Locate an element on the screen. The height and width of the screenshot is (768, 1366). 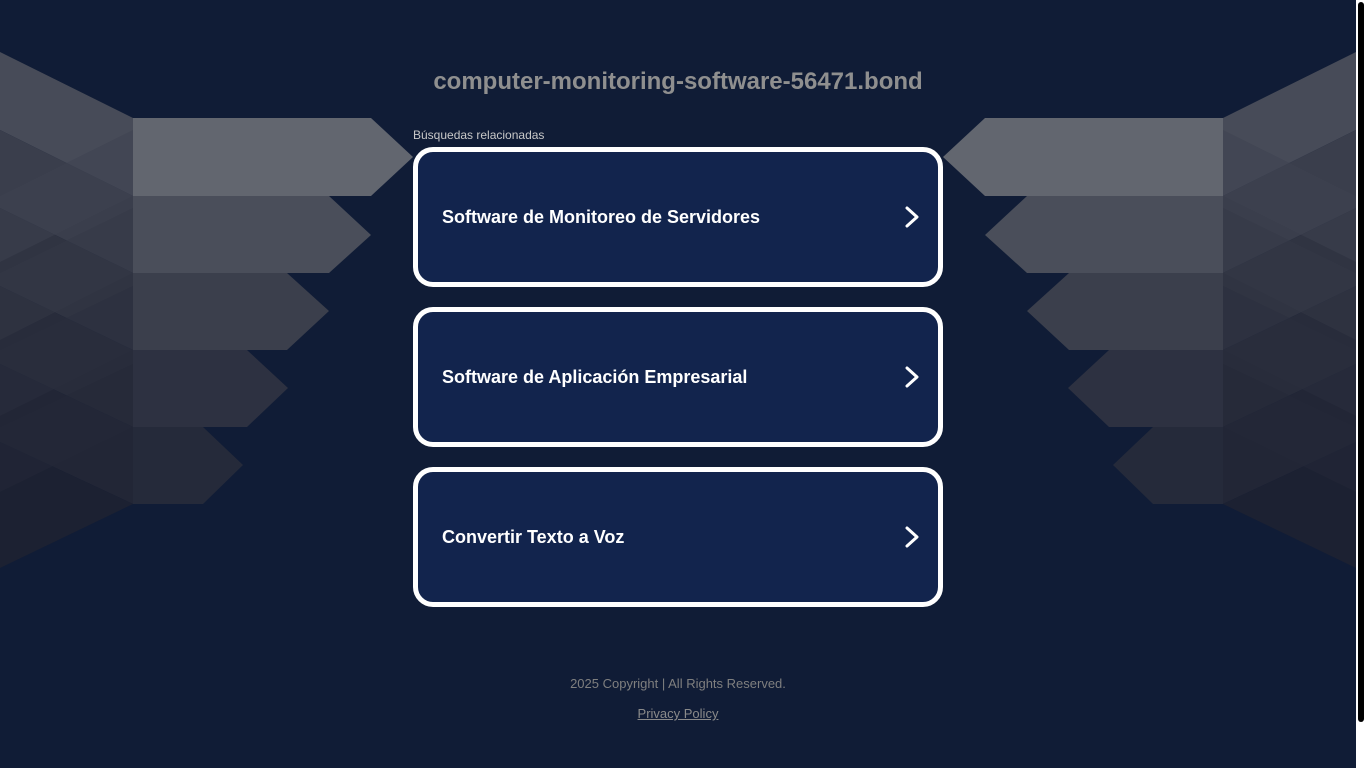
footer-privacy: Privacy Policy is located at coordinates (678, 713).